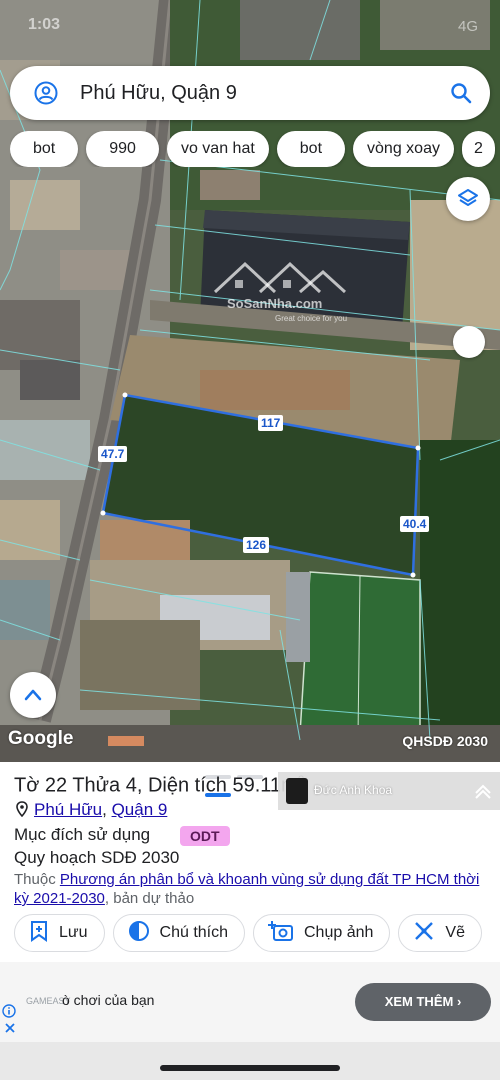 The image size is (500, 1080). I want to click on legend-button: Chú thích, so click(178, 933).